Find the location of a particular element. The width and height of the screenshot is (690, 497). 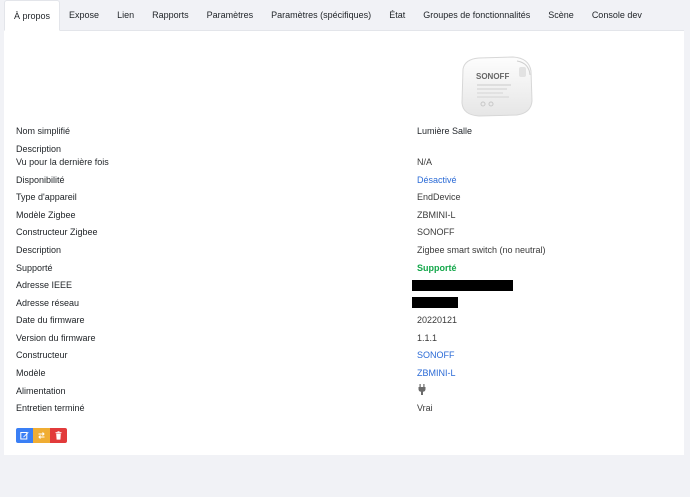

value-firmware-version: 1.1.1 is located at coordinates (427, 338).